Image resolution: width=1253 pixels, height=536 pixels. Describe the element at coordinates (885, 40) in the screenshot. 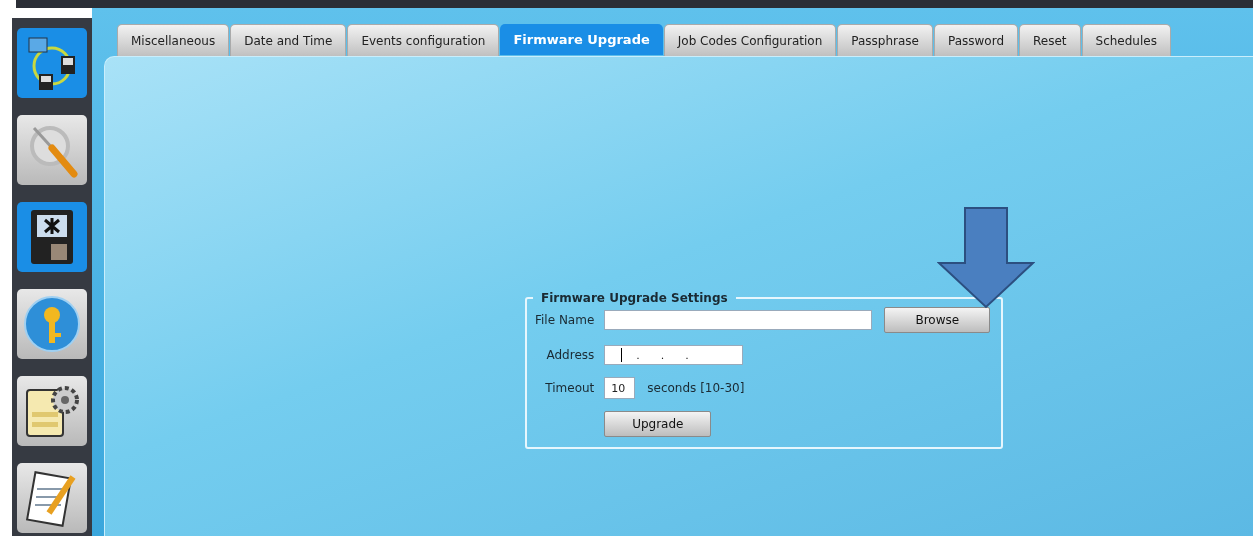

I see `tab: Passphrase` at that location.